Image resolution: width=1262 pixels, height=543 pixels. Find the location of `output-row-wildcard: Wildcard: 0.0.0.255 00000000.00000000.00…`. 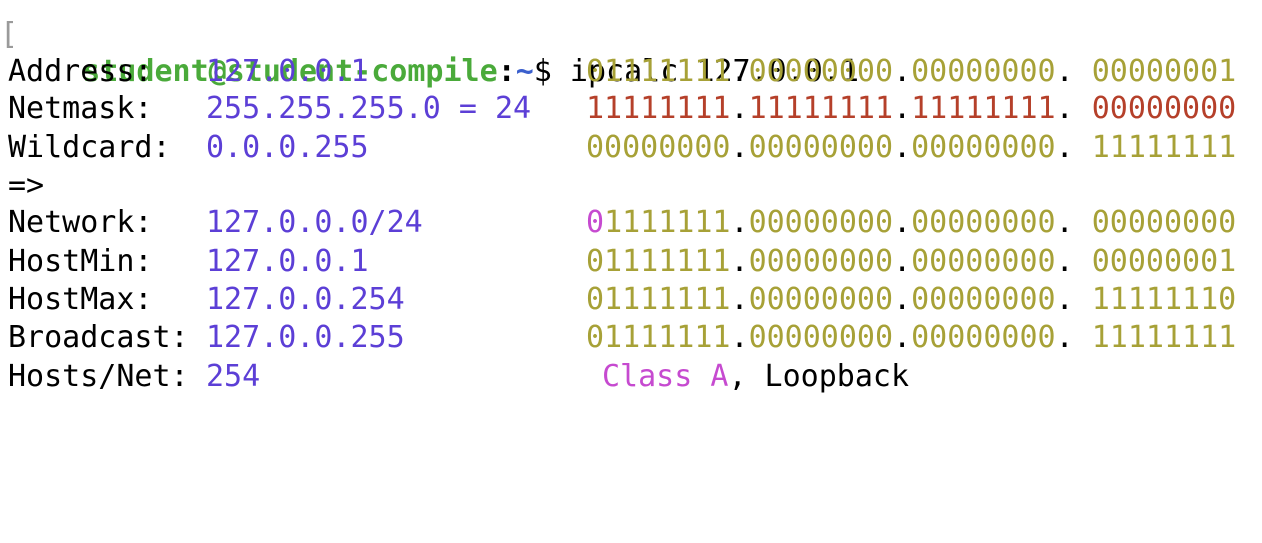

output-row-wildcard: Wildcard: 0.0.0.255 00000000.00000000.00… is located at coordinates (622, 147).